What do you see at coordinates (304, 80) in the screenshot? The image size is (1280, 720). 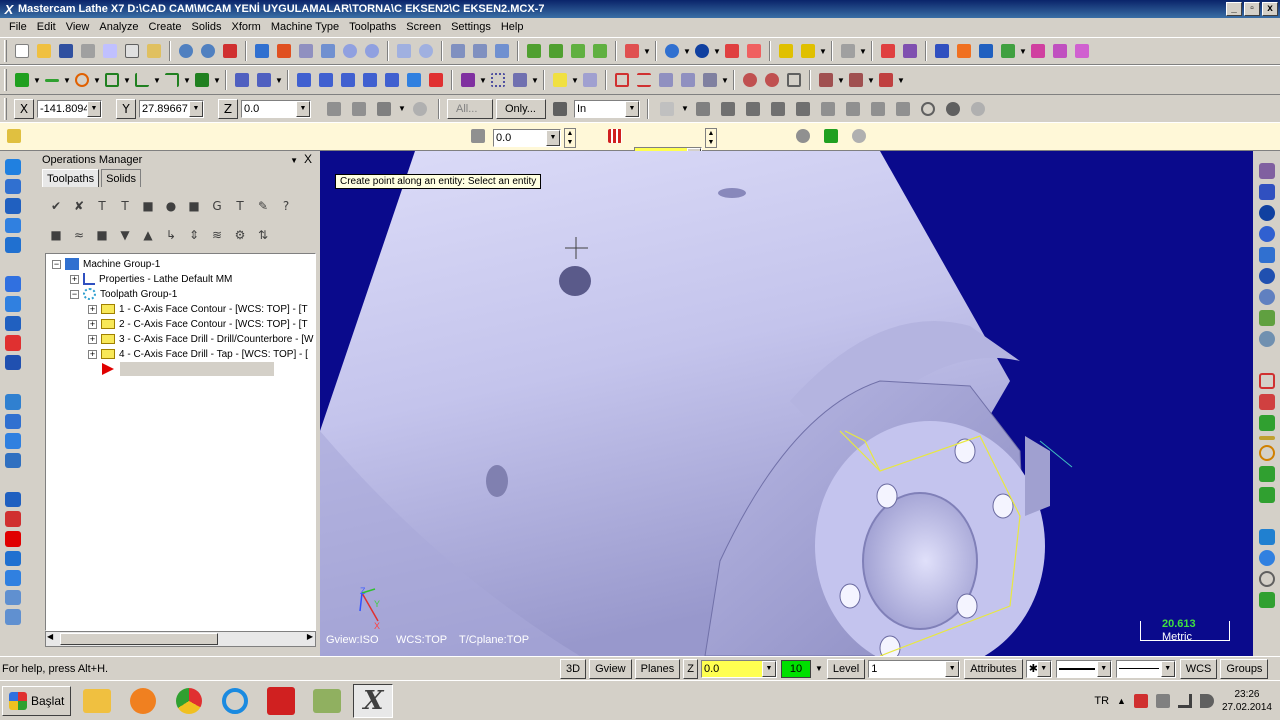 I see `xform-translate-icon` at bounding box center [304, 80].